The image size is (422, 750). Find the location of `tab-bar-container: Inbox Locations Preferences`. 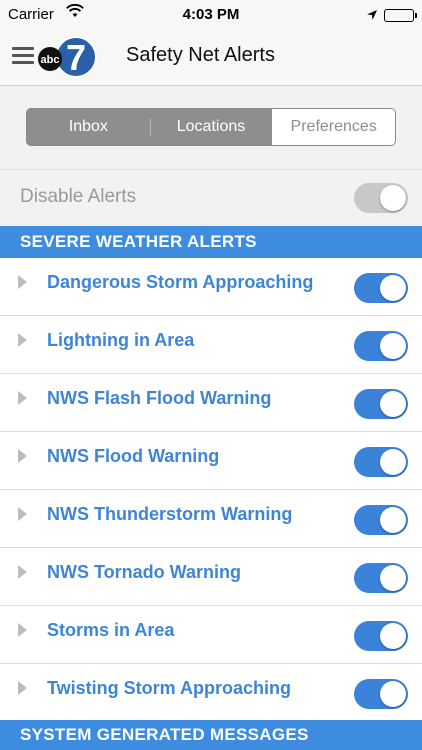

tab-bar-container: Inbox Locations Preferences is located at coordinates (211, 128).